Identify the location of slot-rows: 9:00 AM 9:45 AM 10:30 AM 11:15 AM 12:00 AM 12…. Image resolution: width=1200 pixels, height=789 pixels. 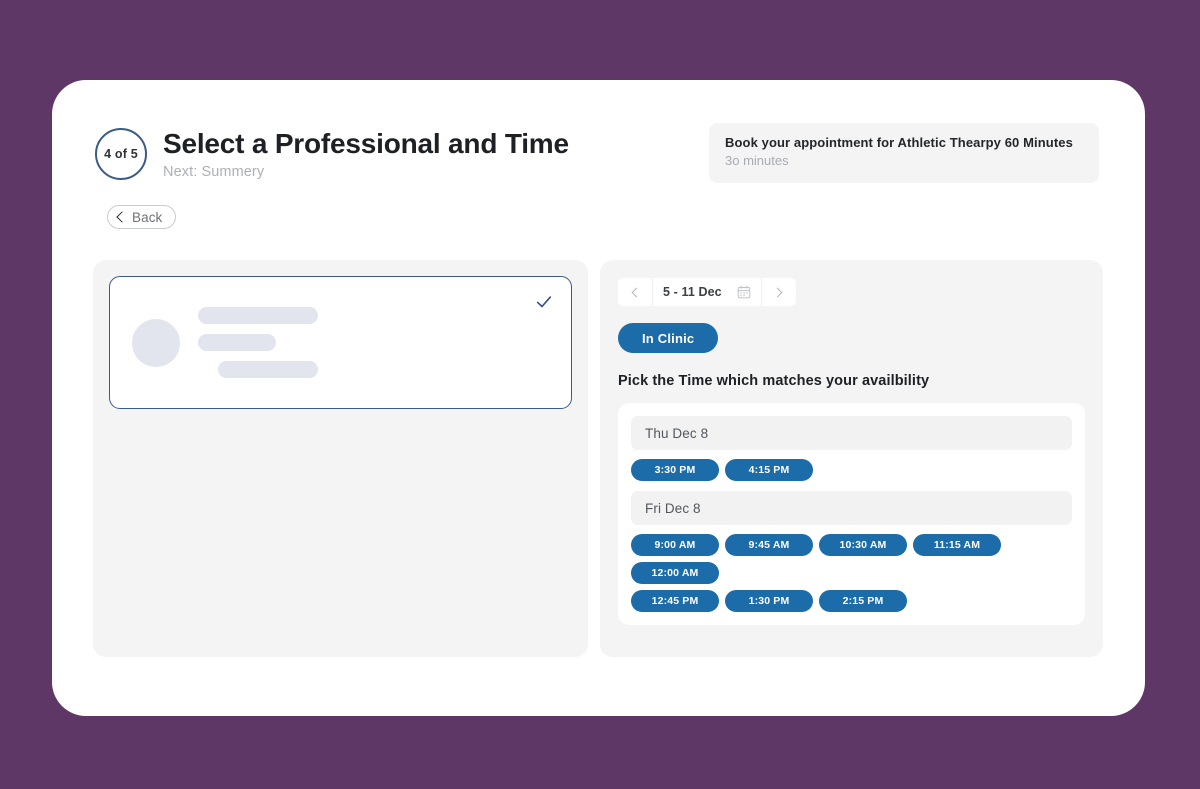
(851, 573).